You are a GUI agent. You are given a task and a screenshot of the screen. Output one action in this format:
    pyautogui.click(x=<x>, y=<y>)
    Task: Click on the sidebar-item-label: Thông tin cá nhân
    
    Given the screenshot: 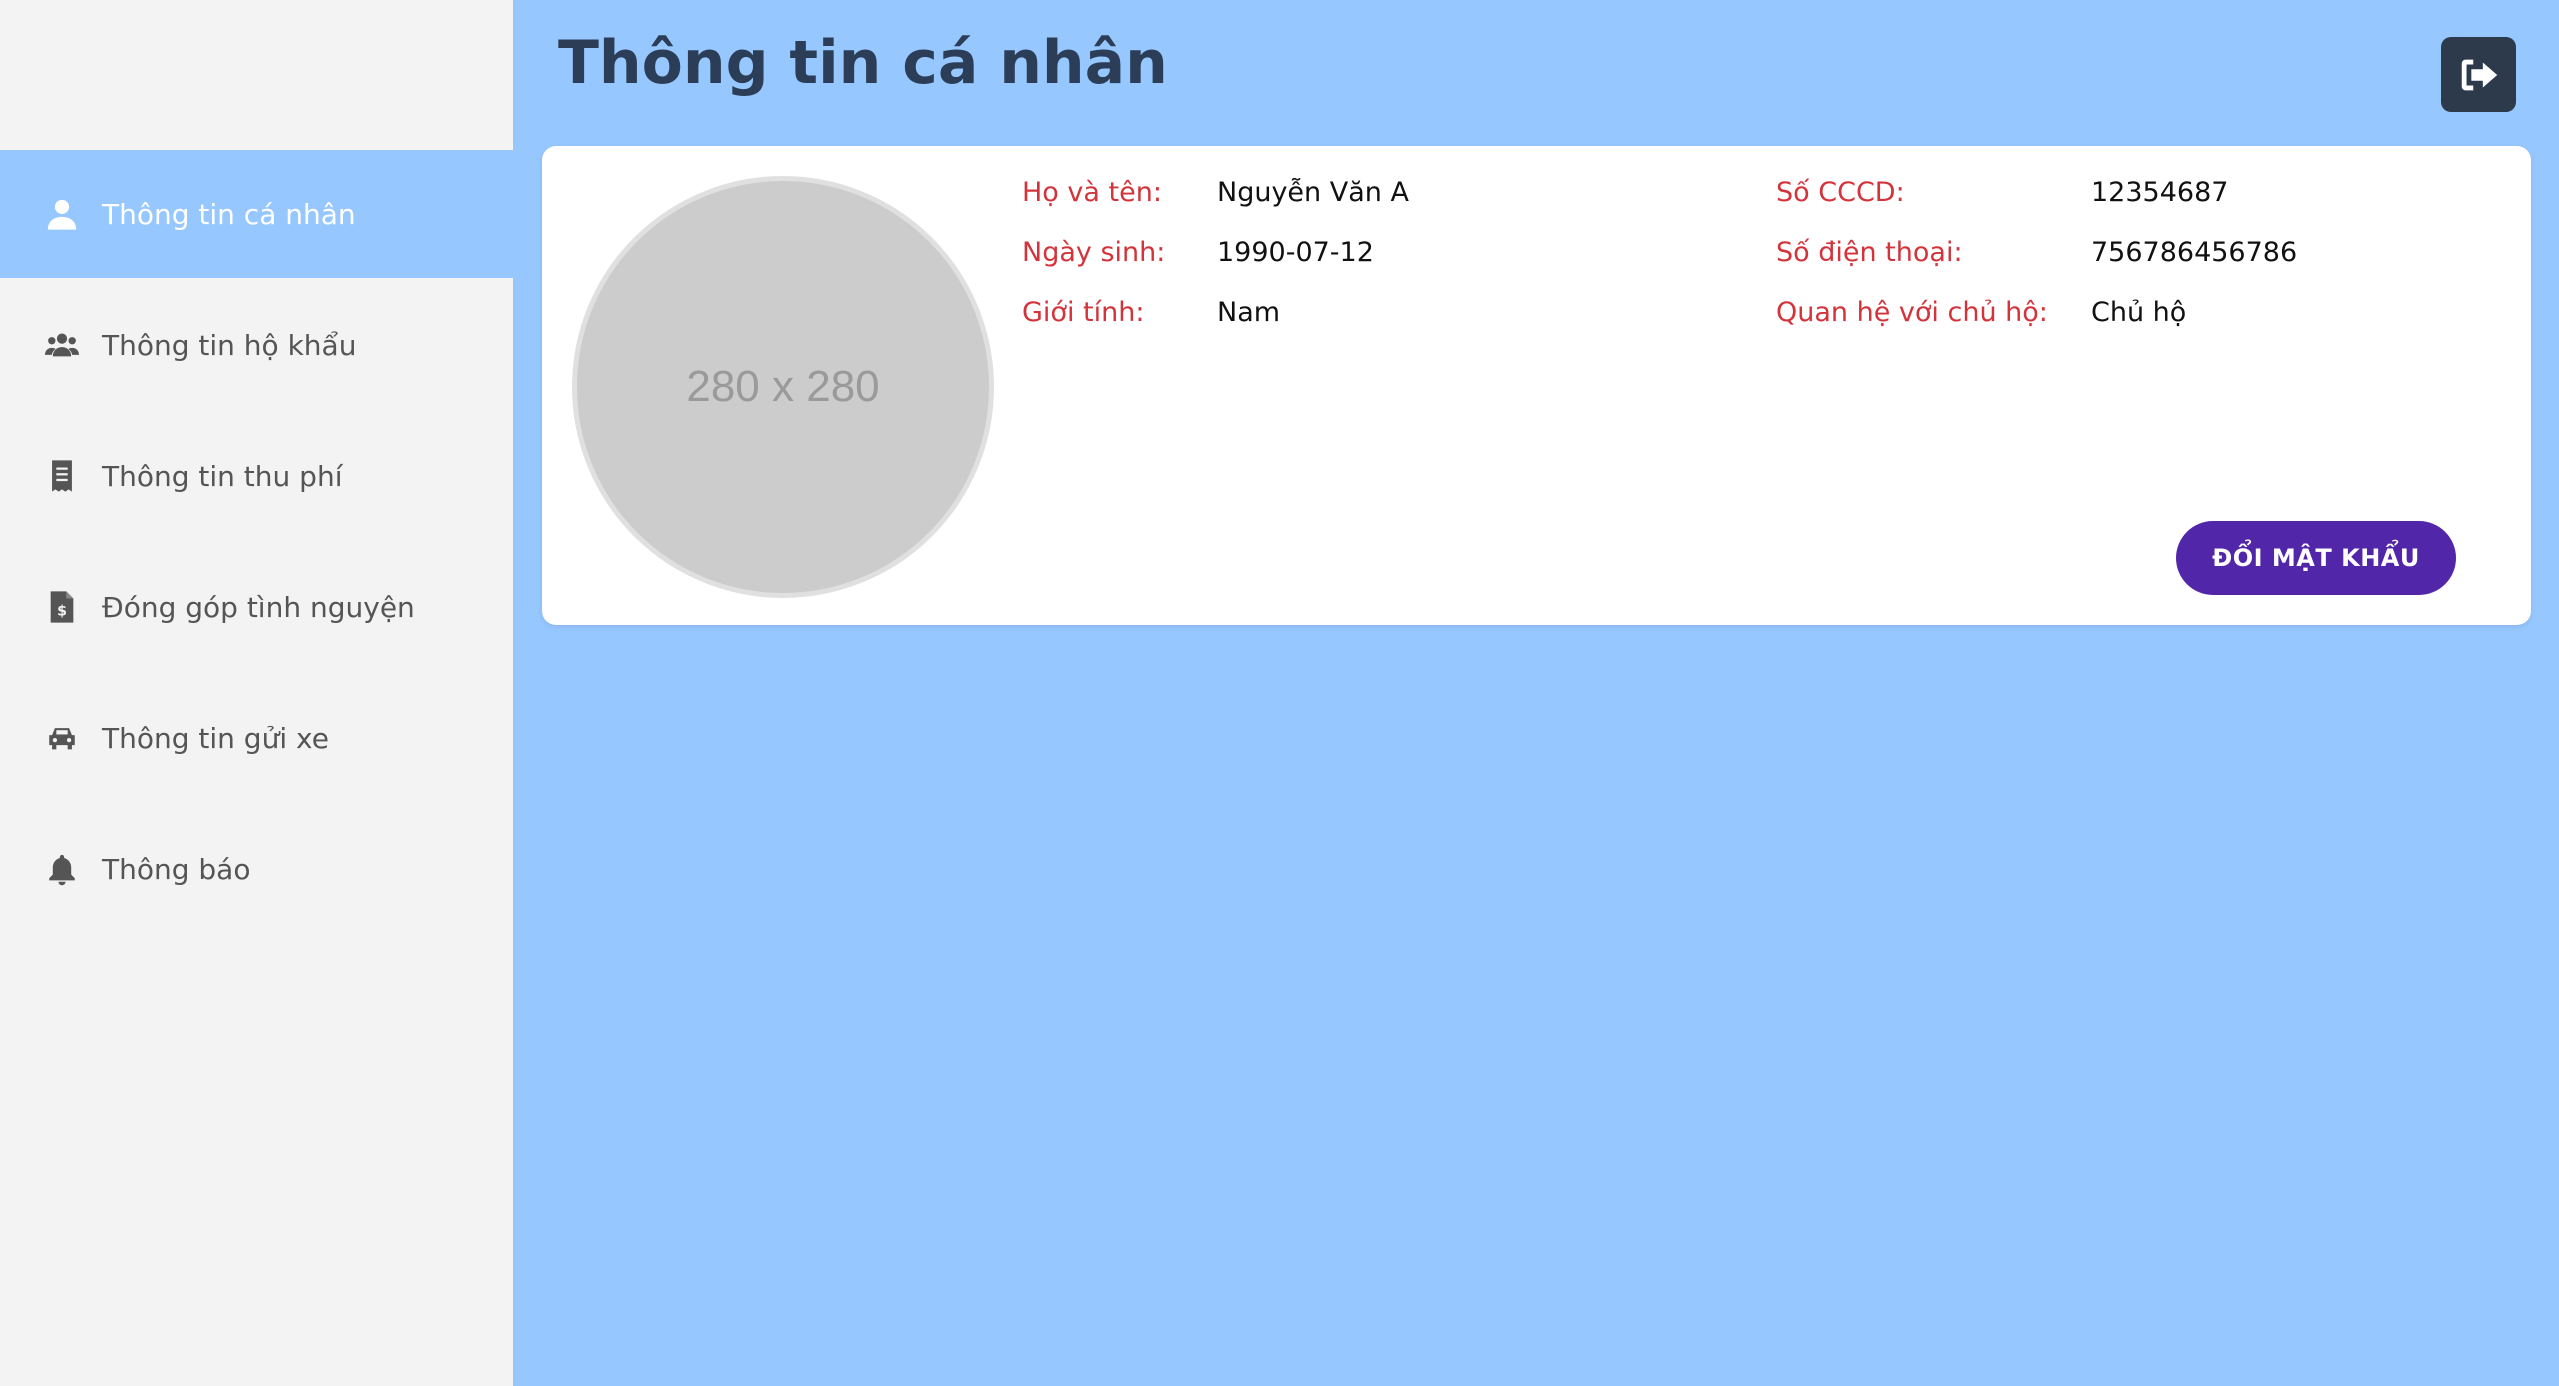 What is the action you would take?
    pyautogui.click(x=229, y=214)
    